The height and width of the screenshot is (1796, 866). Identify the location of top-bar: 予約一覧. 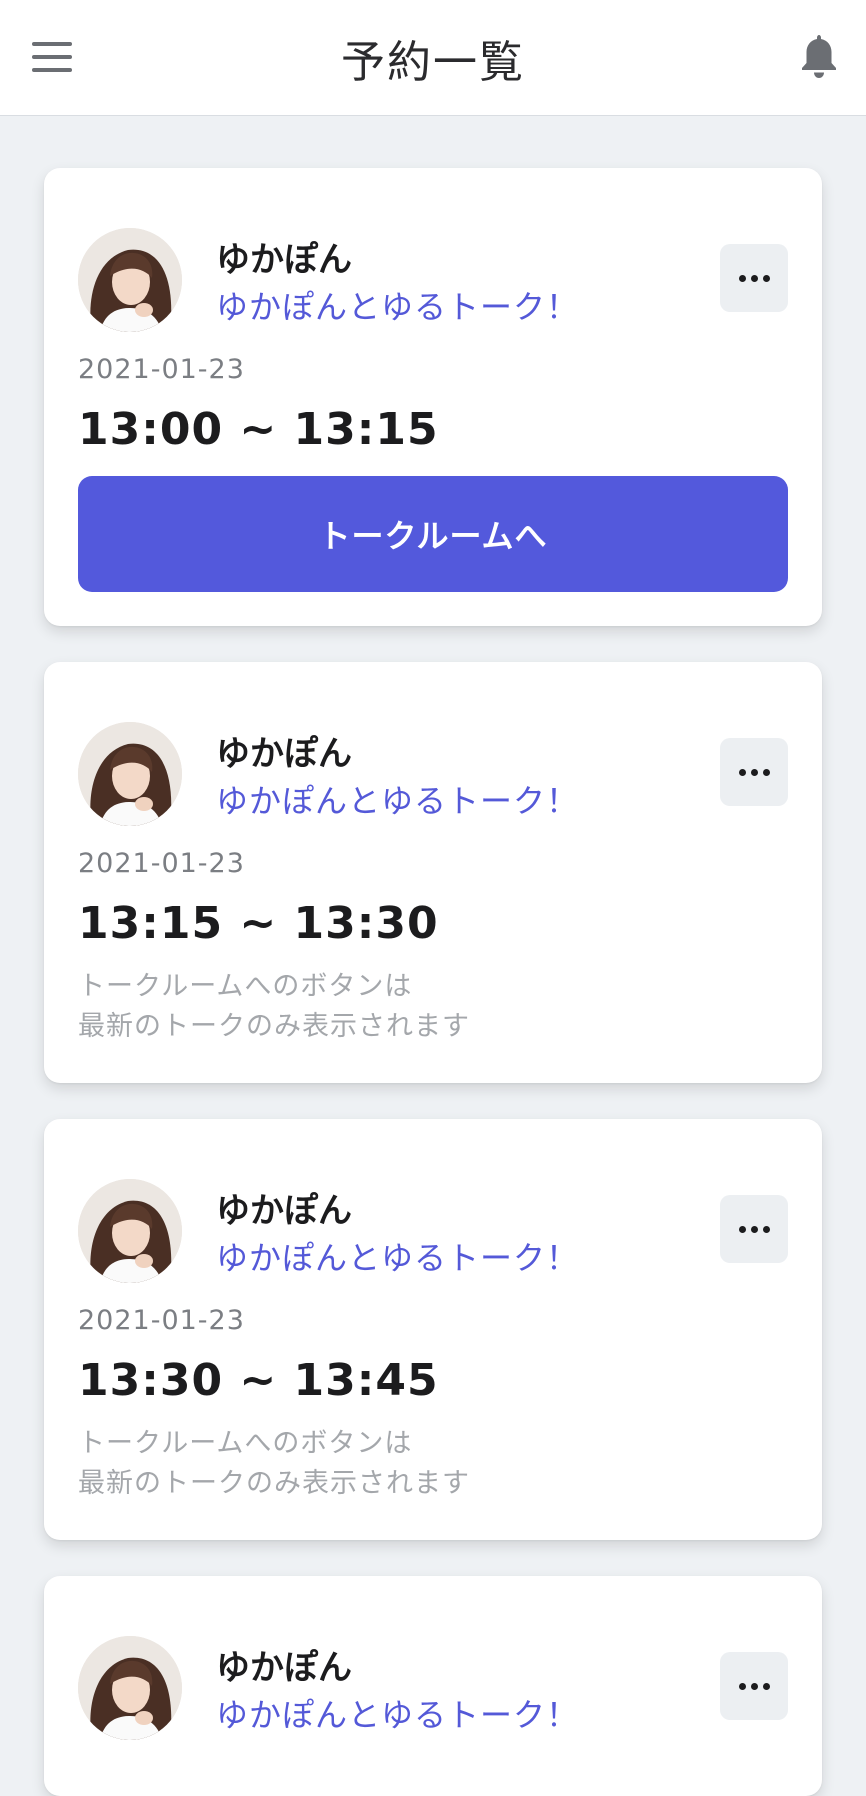
(433, 58).